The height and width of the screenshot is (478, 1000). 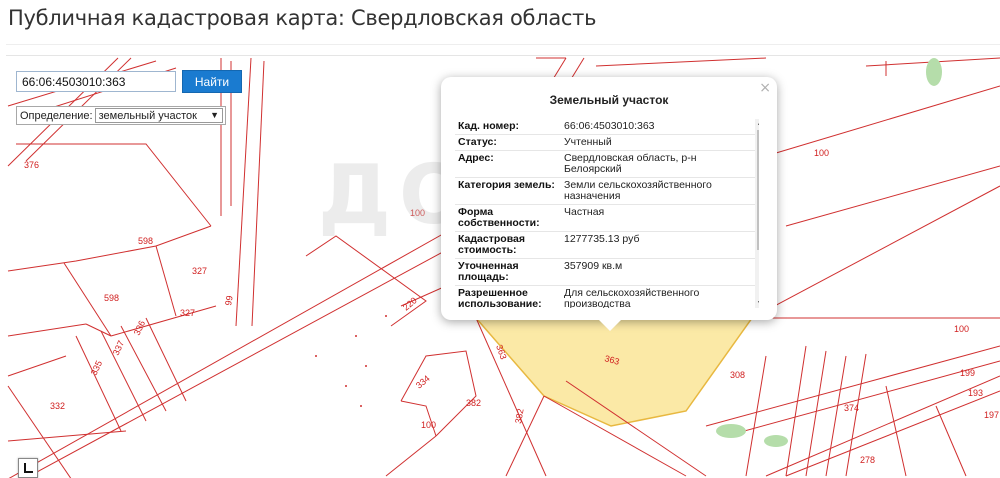 I want to click on info-key: Форма собственности:, so click(x=499, y=217).